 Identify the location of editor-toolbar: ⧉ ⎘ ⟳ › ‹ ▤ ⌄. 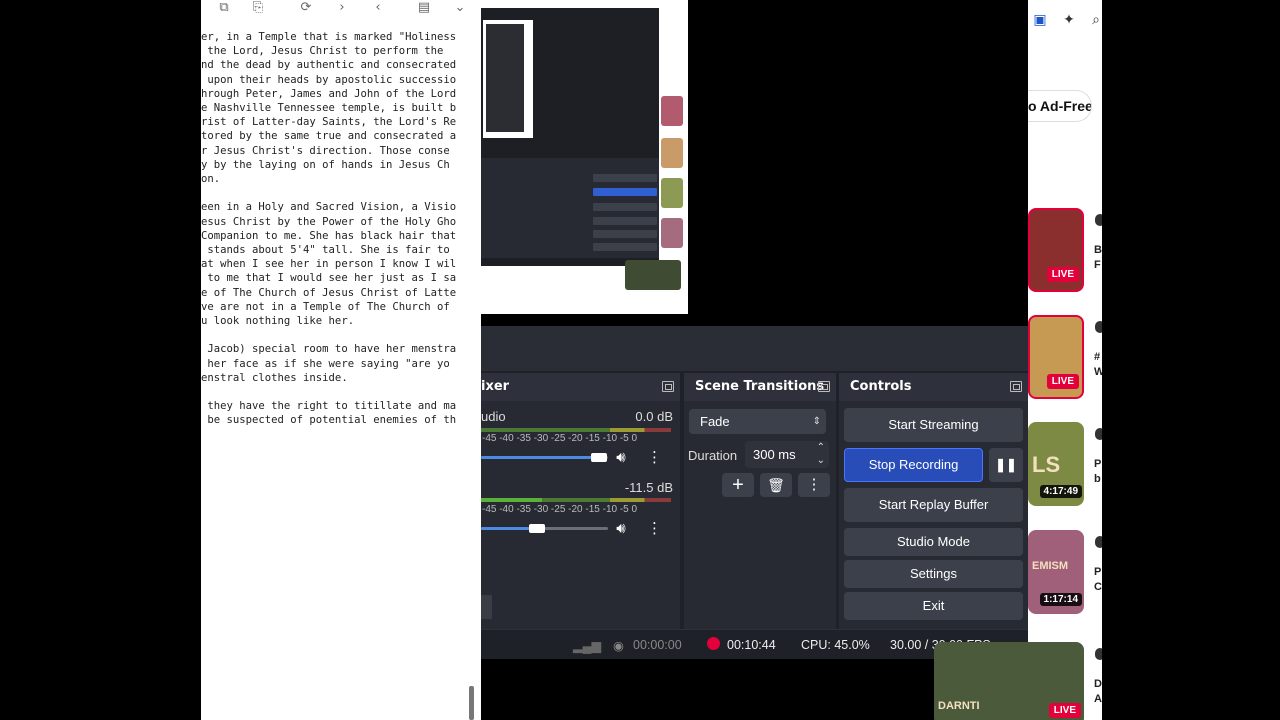
(341, 9).